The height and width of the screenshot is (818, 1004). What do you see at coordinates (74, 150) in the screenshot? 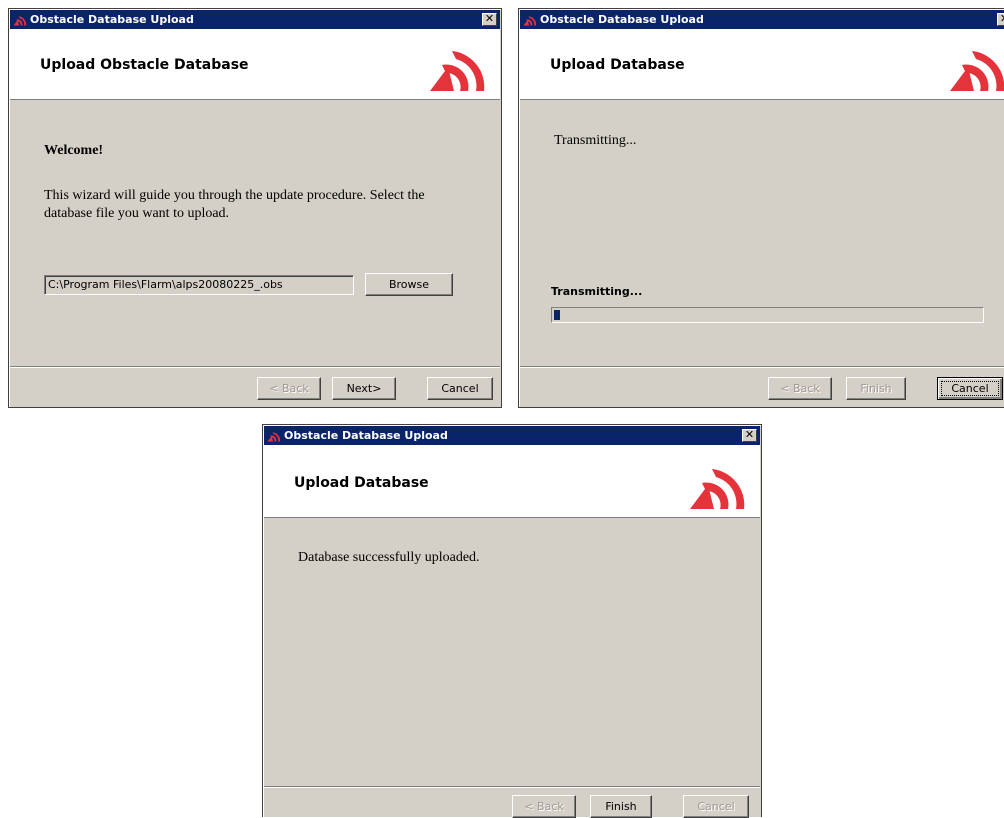
I see `welcome-heading: Welcome!` at bounding box center [74, 150].